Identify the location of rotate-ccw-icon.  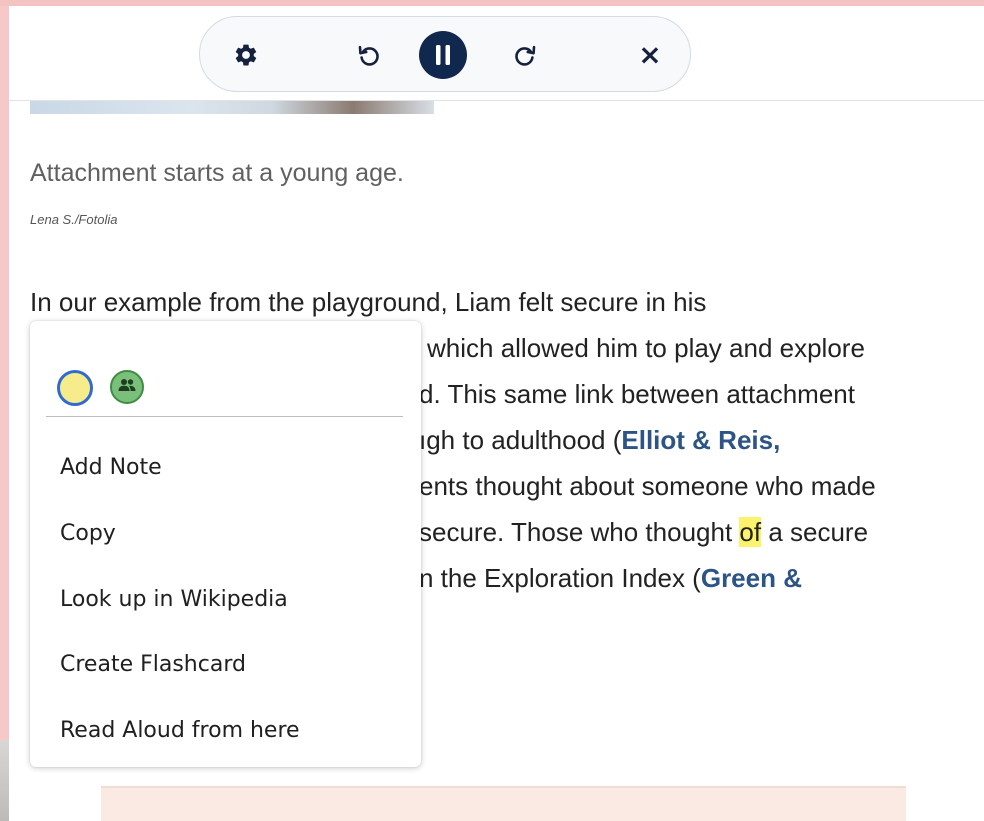
(369, 55).